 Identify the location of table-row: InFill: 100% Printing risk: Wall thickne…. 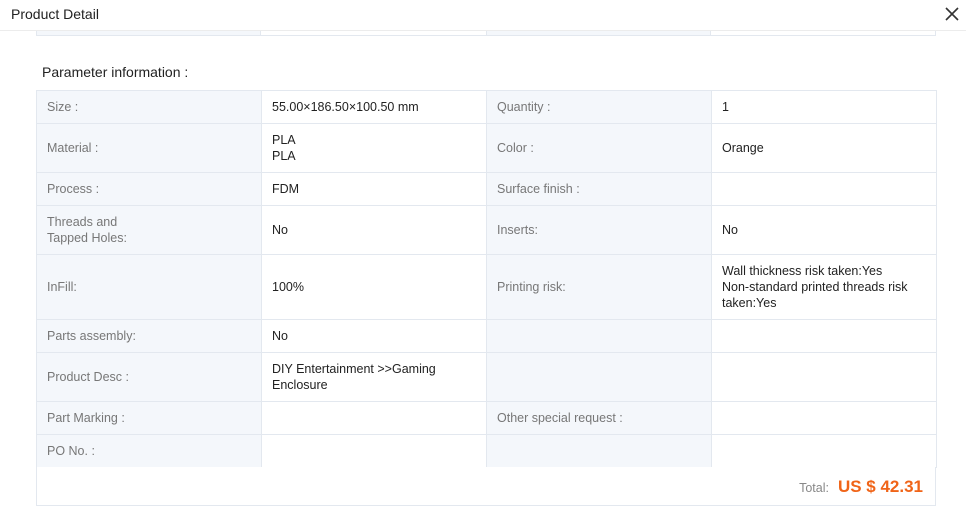
(486, 287).